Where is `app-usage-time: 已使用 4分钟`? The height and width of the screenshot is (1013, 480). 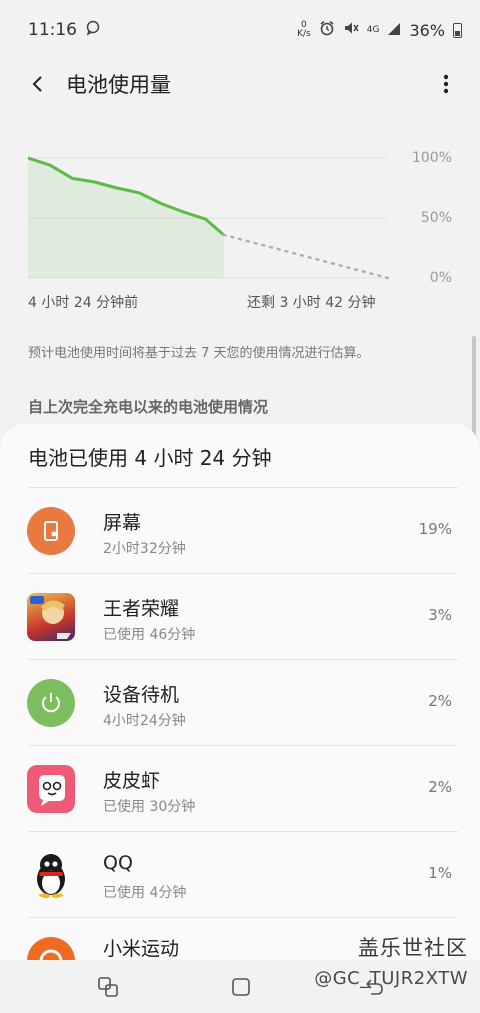
app-usage-time: 已使用 4分钟 is located at coordinates (145, 893).